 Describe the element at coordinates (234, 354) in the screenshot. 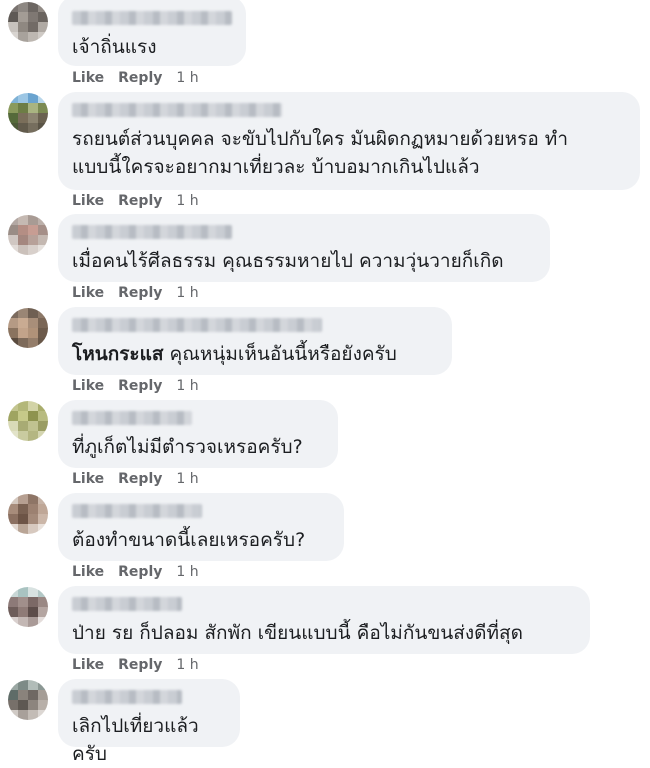

I see `comment-text: โหนกระแส คุณหนุ่มเห็นอันนี้หรือยังครับ` at that location.